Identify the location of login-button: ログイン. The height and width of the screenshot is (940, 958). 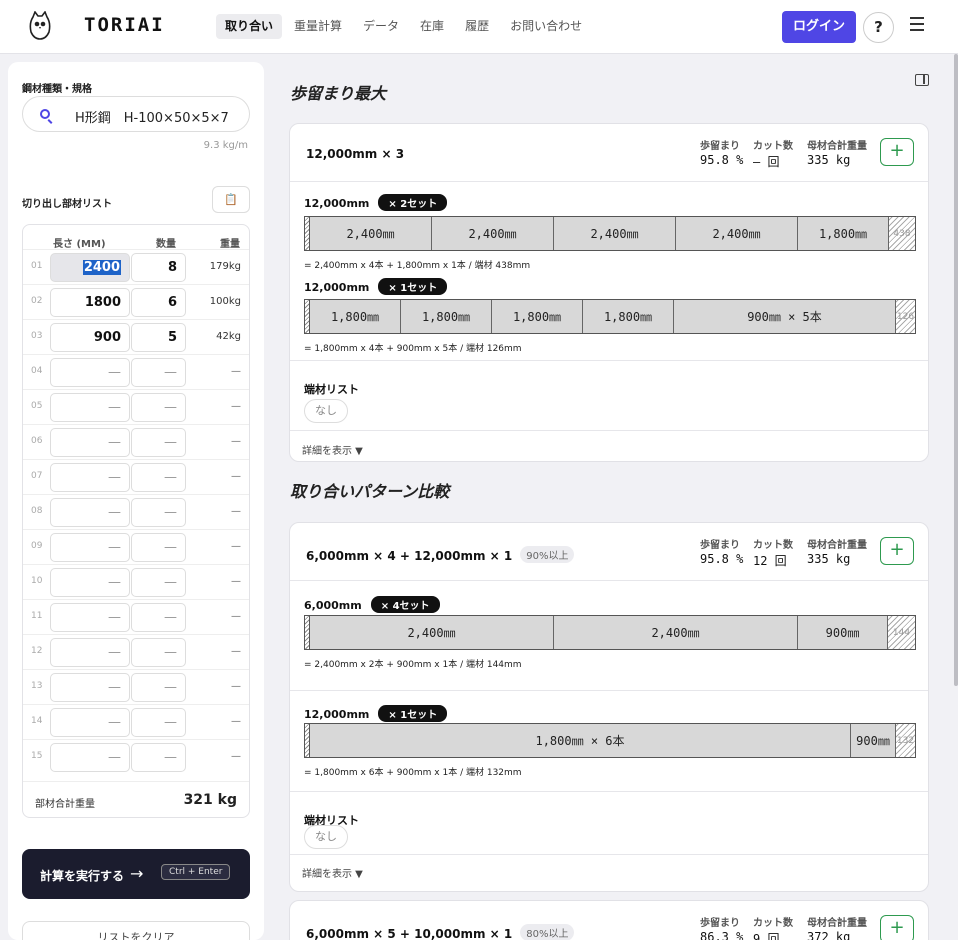
(819, 27).